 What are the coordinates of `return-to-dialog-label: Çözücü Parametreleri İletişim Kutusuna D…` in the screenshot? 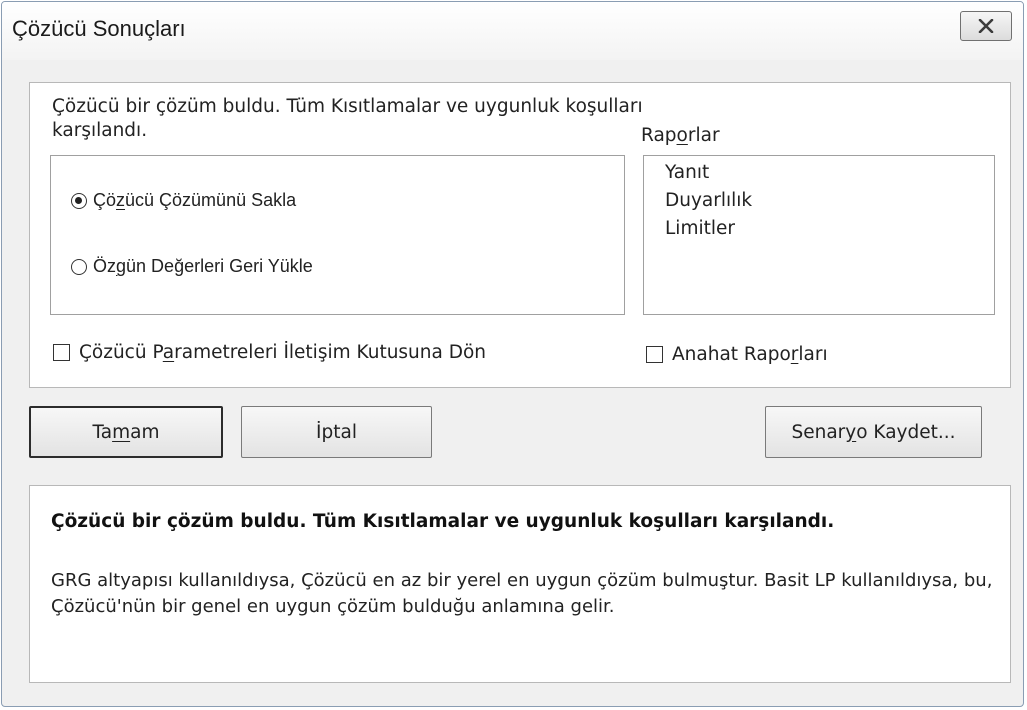 It's located at (283, 352).